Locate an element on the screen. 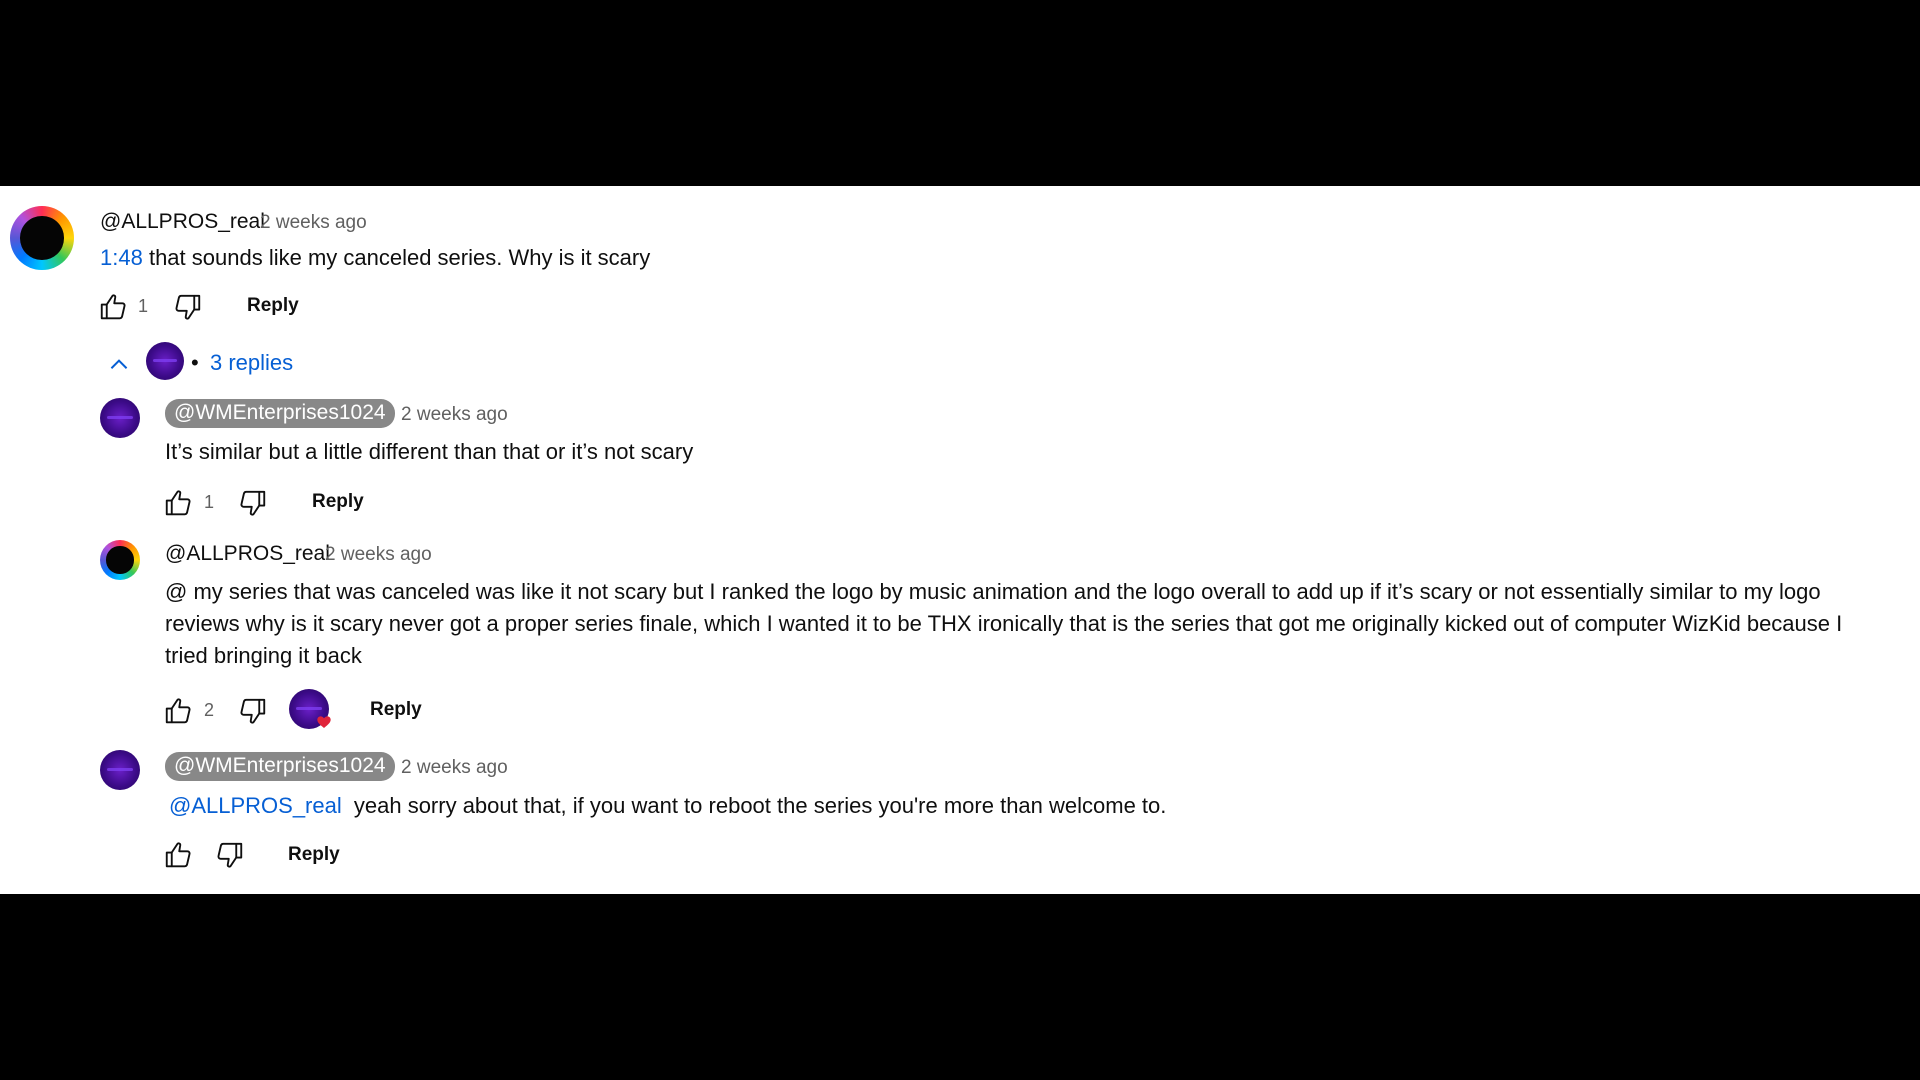  comment-time: 2 weeks ago is located at coordinates (313, 223).